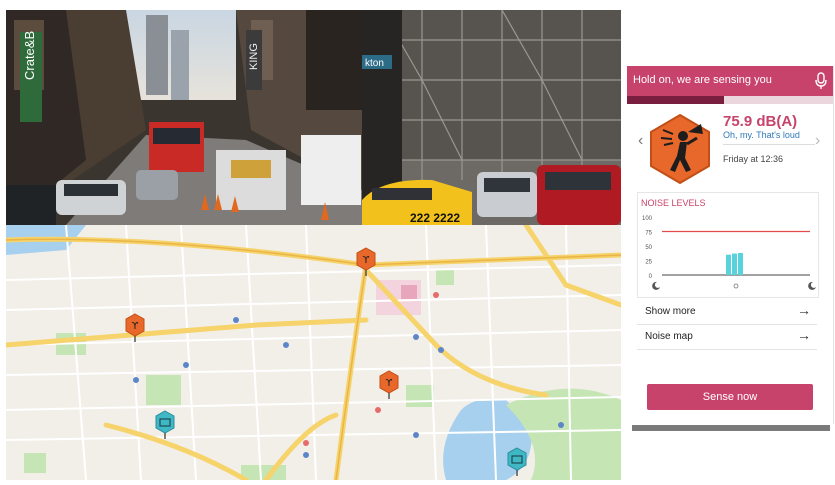 Image resolution: width=835 pixels, height=485 pixels. What do you see at coordinates (821, 81) in the screenshot?
I see `microphone-icon` at bounding box center [821, 81].